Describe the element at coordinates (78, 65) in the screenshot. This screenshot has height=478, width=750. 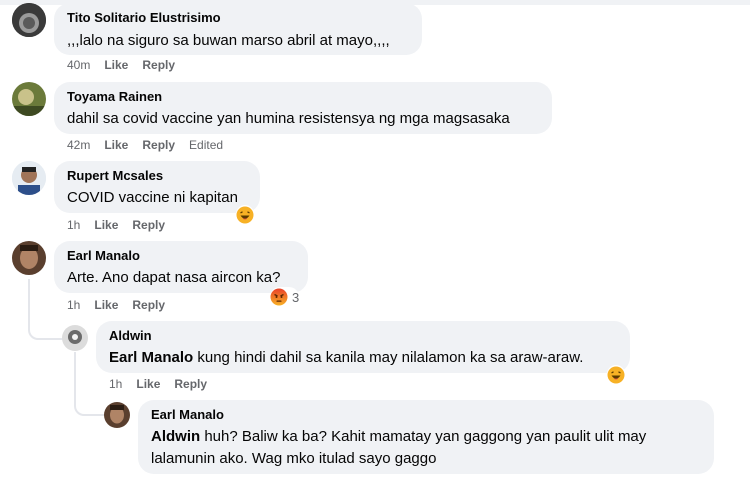
I see `comment-time: 40m` at that location.